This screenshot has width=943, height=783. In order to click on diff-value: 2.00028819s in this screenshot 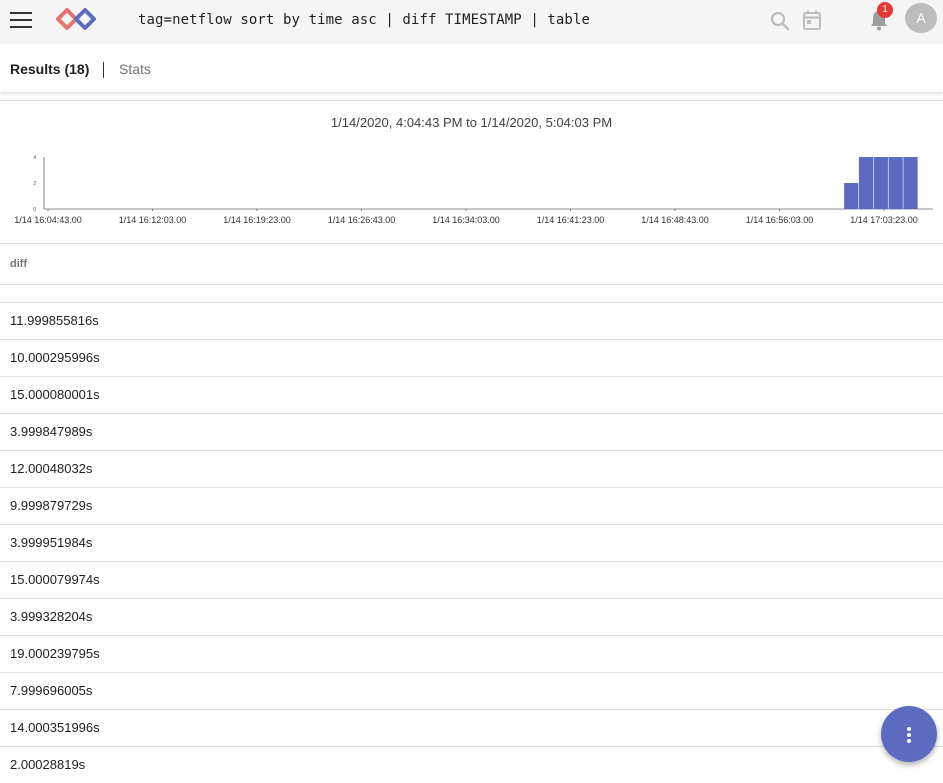, I will do `click(48, 764)`.